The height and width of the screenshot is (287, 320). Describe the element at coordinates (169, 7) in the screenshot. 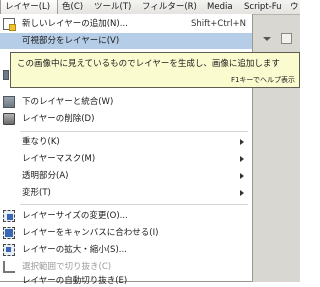

I see `menubar-item-filters: フィルター(R)` at that location.